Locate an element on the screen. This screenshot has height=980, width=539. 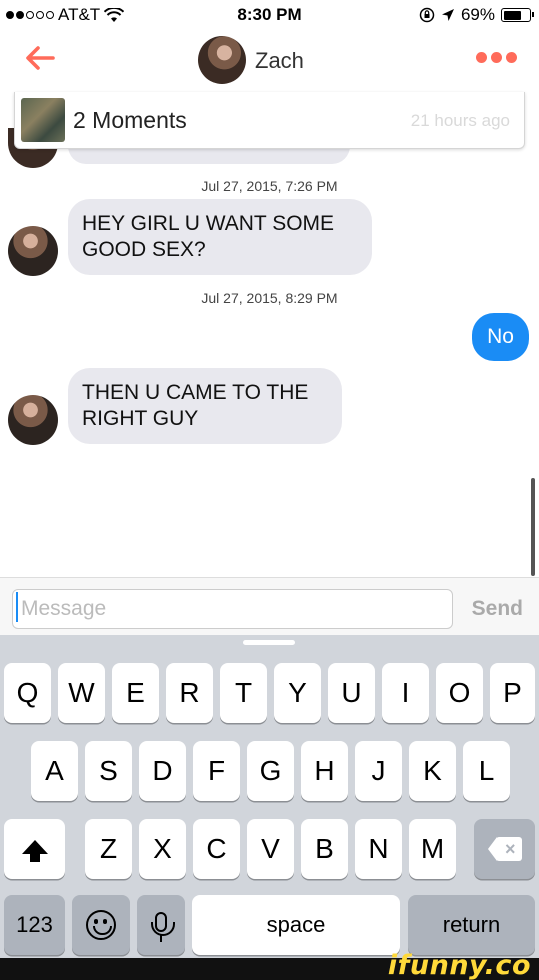
key-n: N is located at coordinates (378, 849).